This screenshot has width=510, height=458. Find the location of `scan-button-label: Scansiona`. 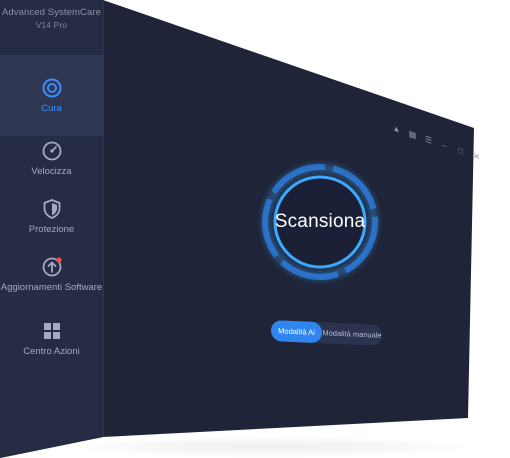

scan-button-label: Scansiona is located at coordinates (320, 221).